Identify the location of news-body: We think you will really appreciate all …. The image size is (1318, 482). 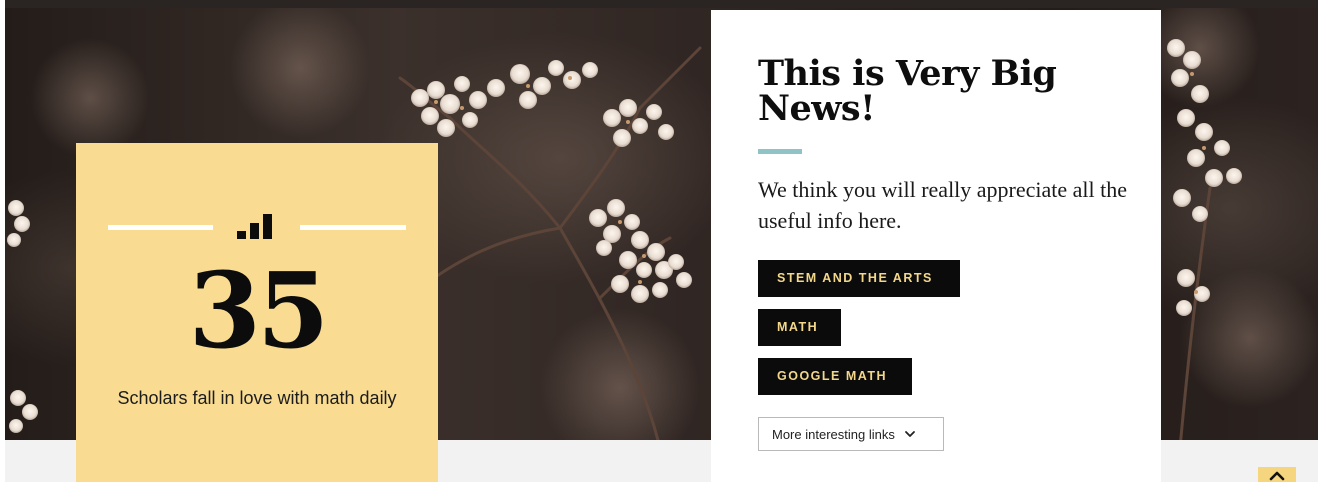
(943, 205).